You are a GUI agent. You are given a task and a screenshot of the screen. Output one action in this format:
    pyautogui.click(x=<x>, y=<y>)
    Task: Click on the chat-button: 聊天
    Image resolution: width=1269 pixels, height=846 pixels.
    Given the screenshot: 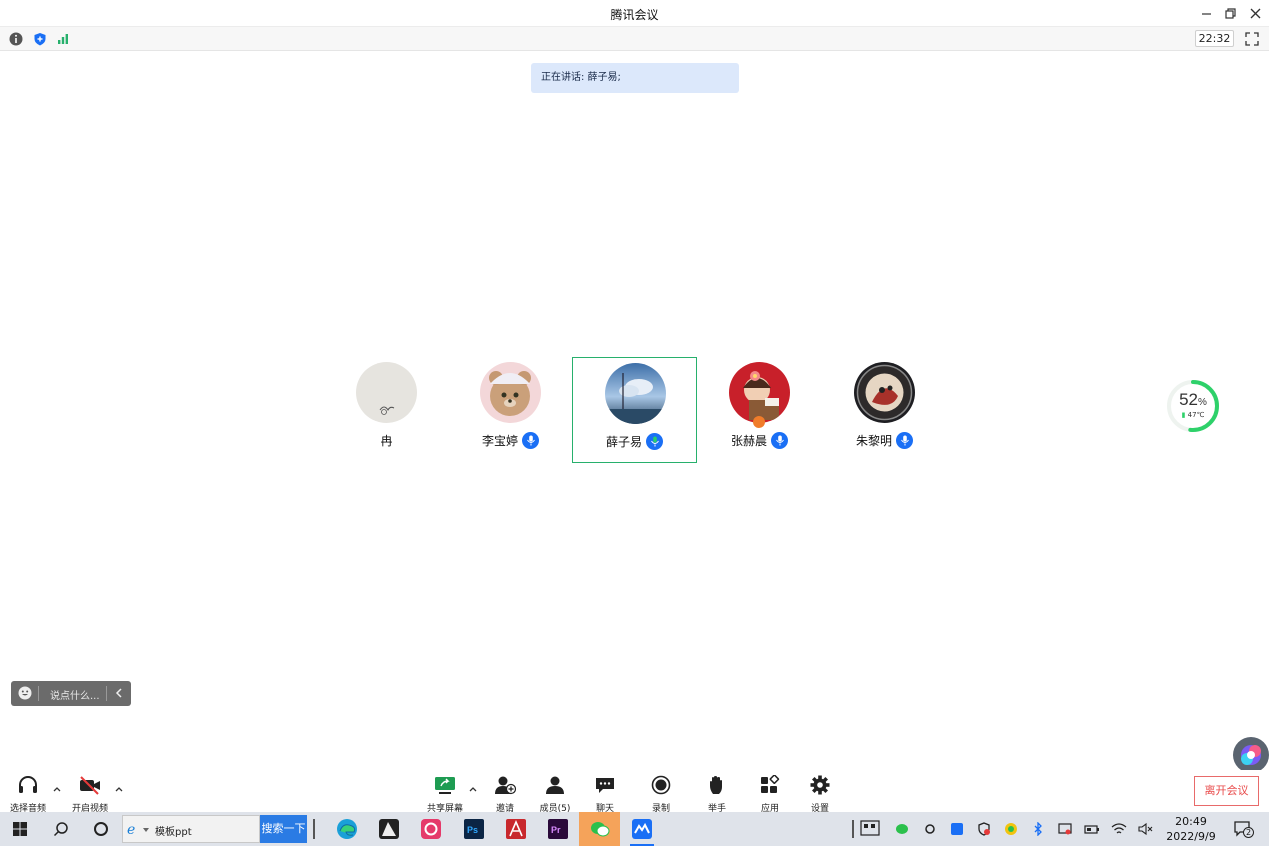 What is the action you would take?
    pyautogui.click(x=605, y=794)
    